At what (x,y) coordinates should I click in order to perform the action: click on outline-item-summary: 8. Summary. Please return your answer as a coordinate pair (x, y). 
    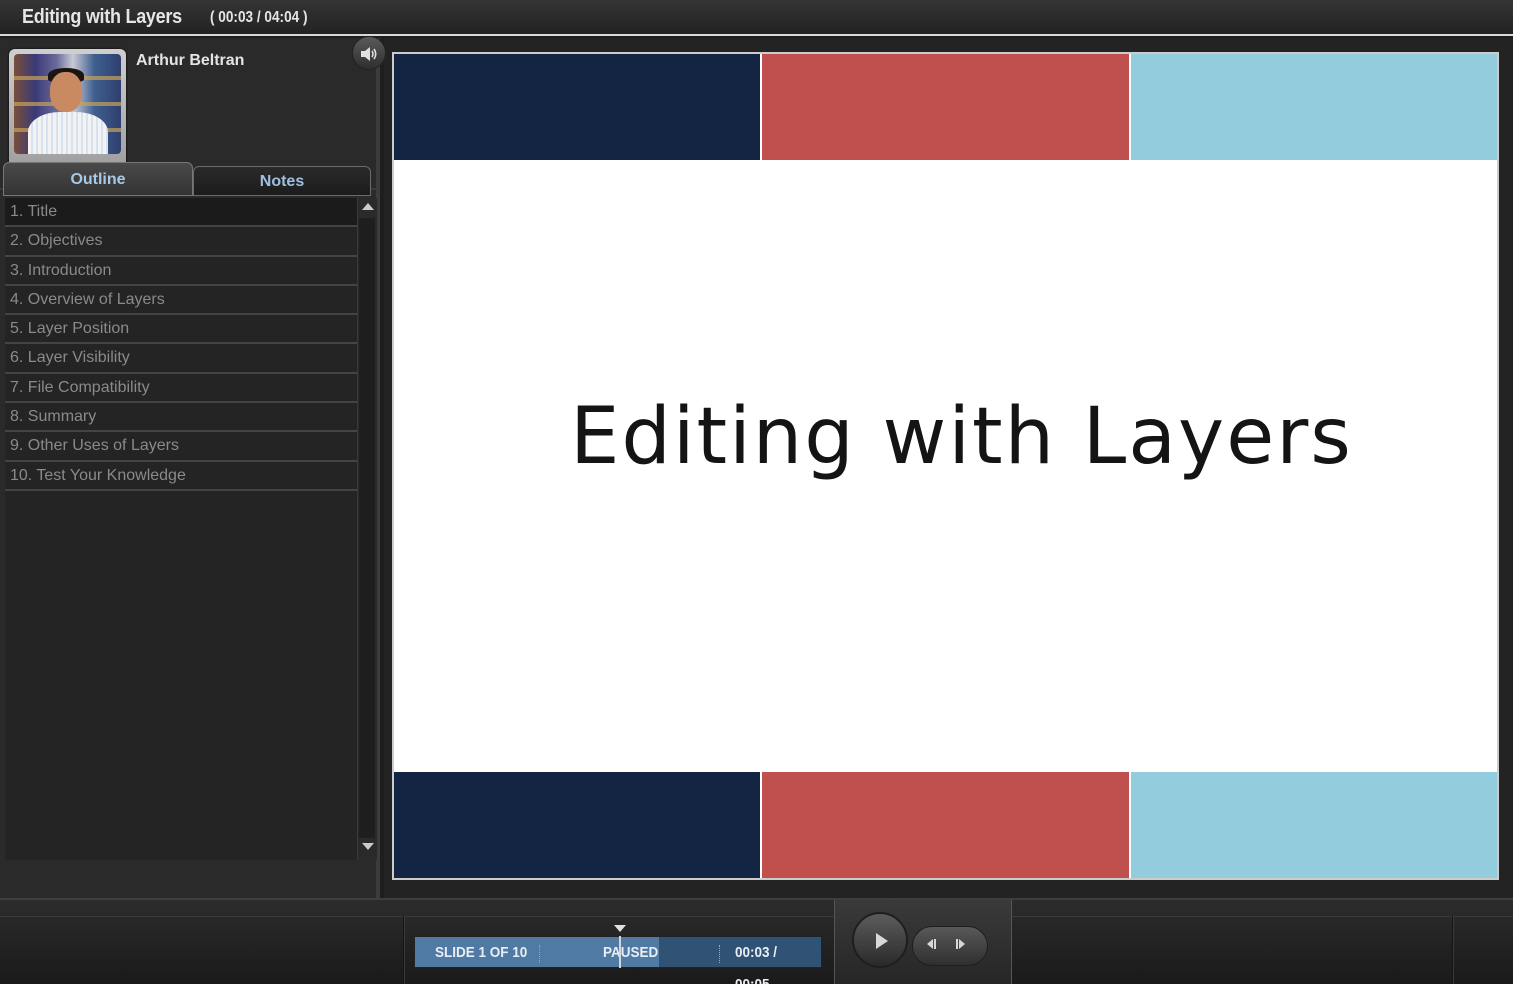
    Looking at the image, I should click on (181, 418).